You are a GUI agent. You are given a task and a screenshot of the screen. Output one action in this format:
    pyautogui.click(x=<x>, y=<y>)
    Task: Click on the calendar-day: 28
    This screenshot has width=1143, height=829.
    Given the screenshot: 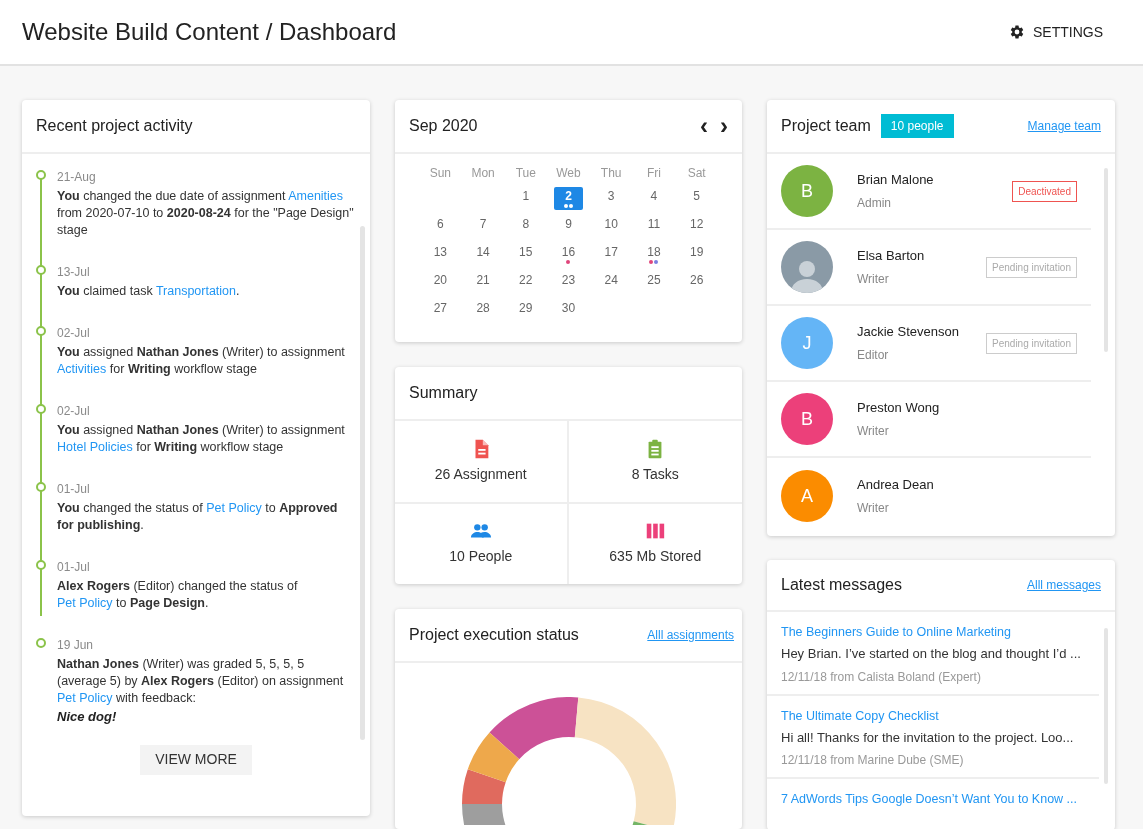 What is the action you would take?
    pyautogui.click(x=483, y=310)
    